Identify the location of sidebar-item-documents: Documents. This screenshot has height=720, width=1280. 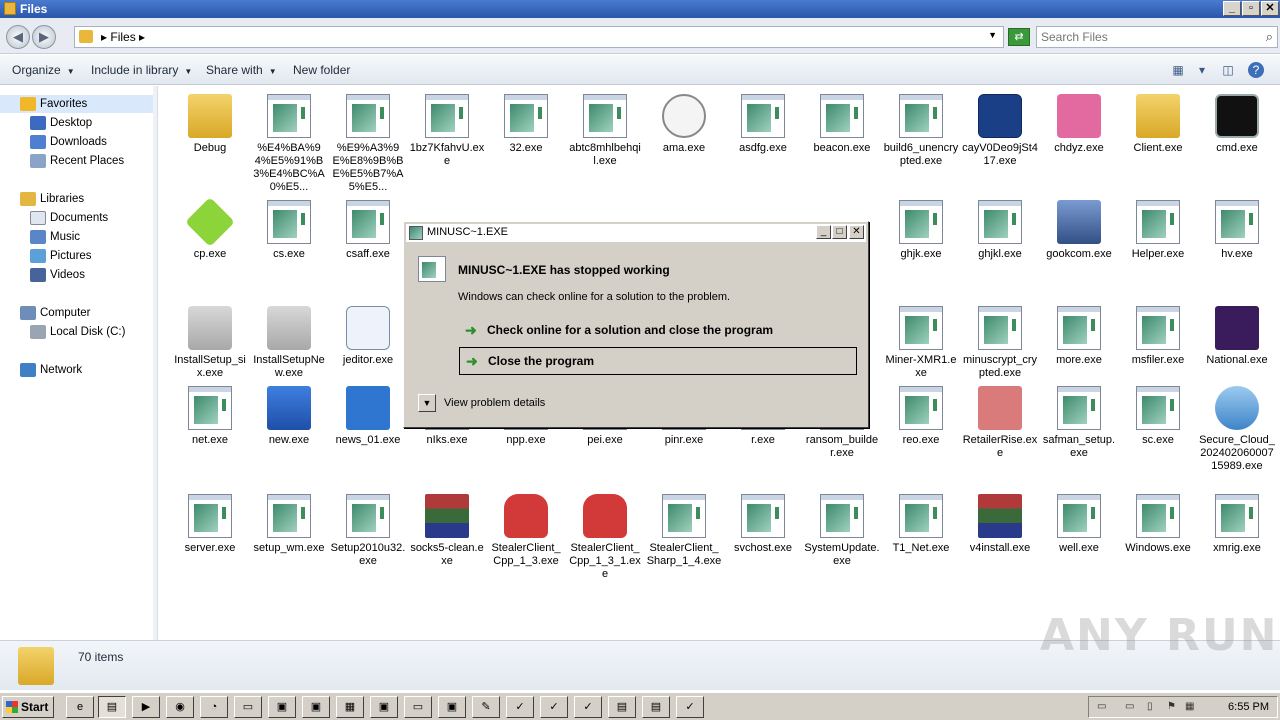
(78, 218).